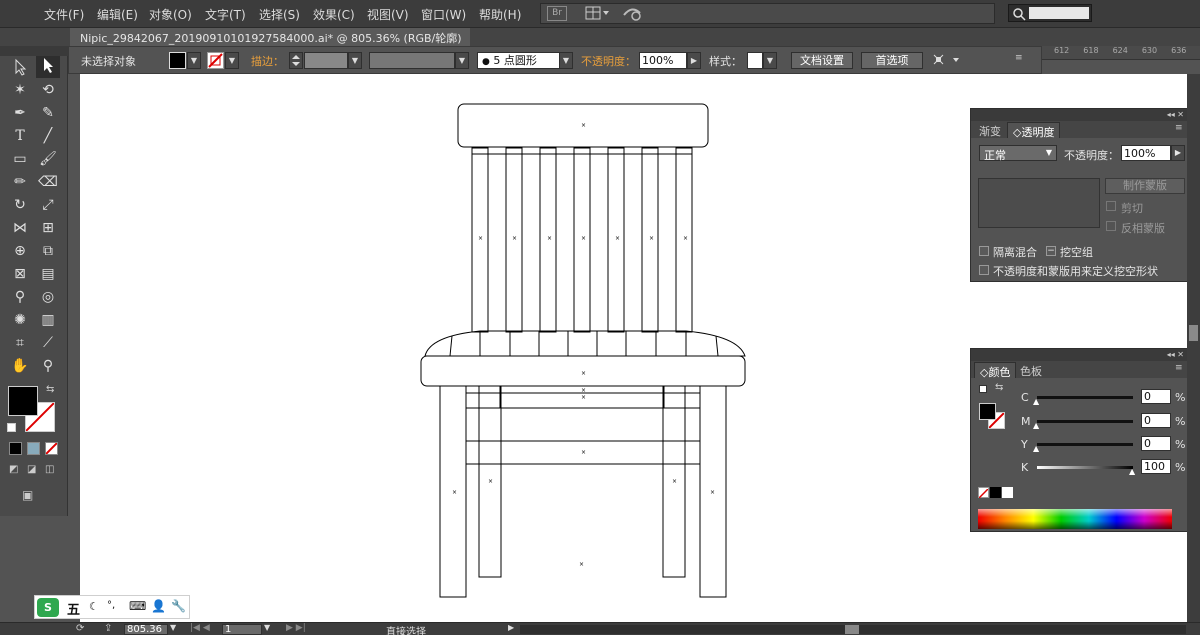 The width and height of the screenshot is (1200, 635). What do you see at coordinates (20, 90) in the screenshot?
I see `magic-wand-tool: ✶` at bounding box center [20, 90].